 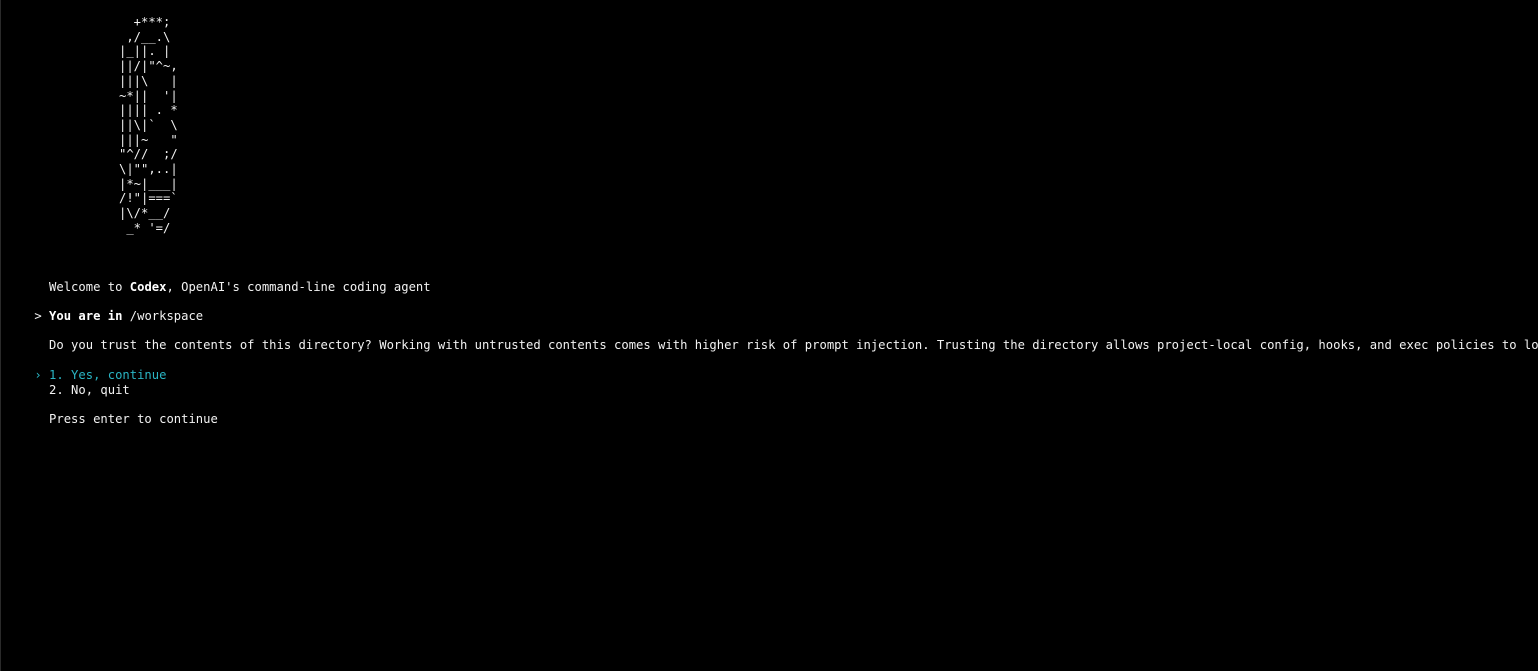 I want to click on welcome-suffix: , OpenAI's command-line coding agent, so click(x=298, y=287).